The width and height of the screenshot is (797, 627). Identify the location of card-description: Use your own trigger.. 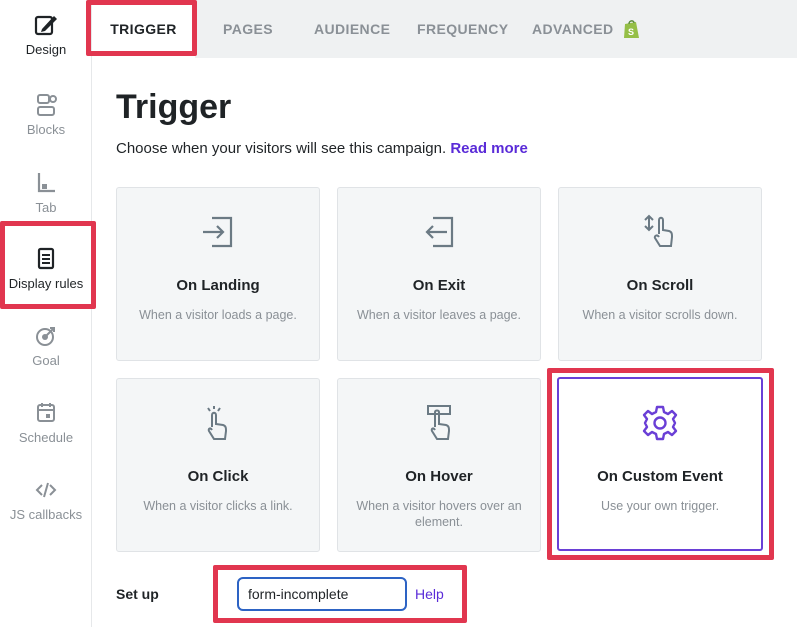
(660, 506).